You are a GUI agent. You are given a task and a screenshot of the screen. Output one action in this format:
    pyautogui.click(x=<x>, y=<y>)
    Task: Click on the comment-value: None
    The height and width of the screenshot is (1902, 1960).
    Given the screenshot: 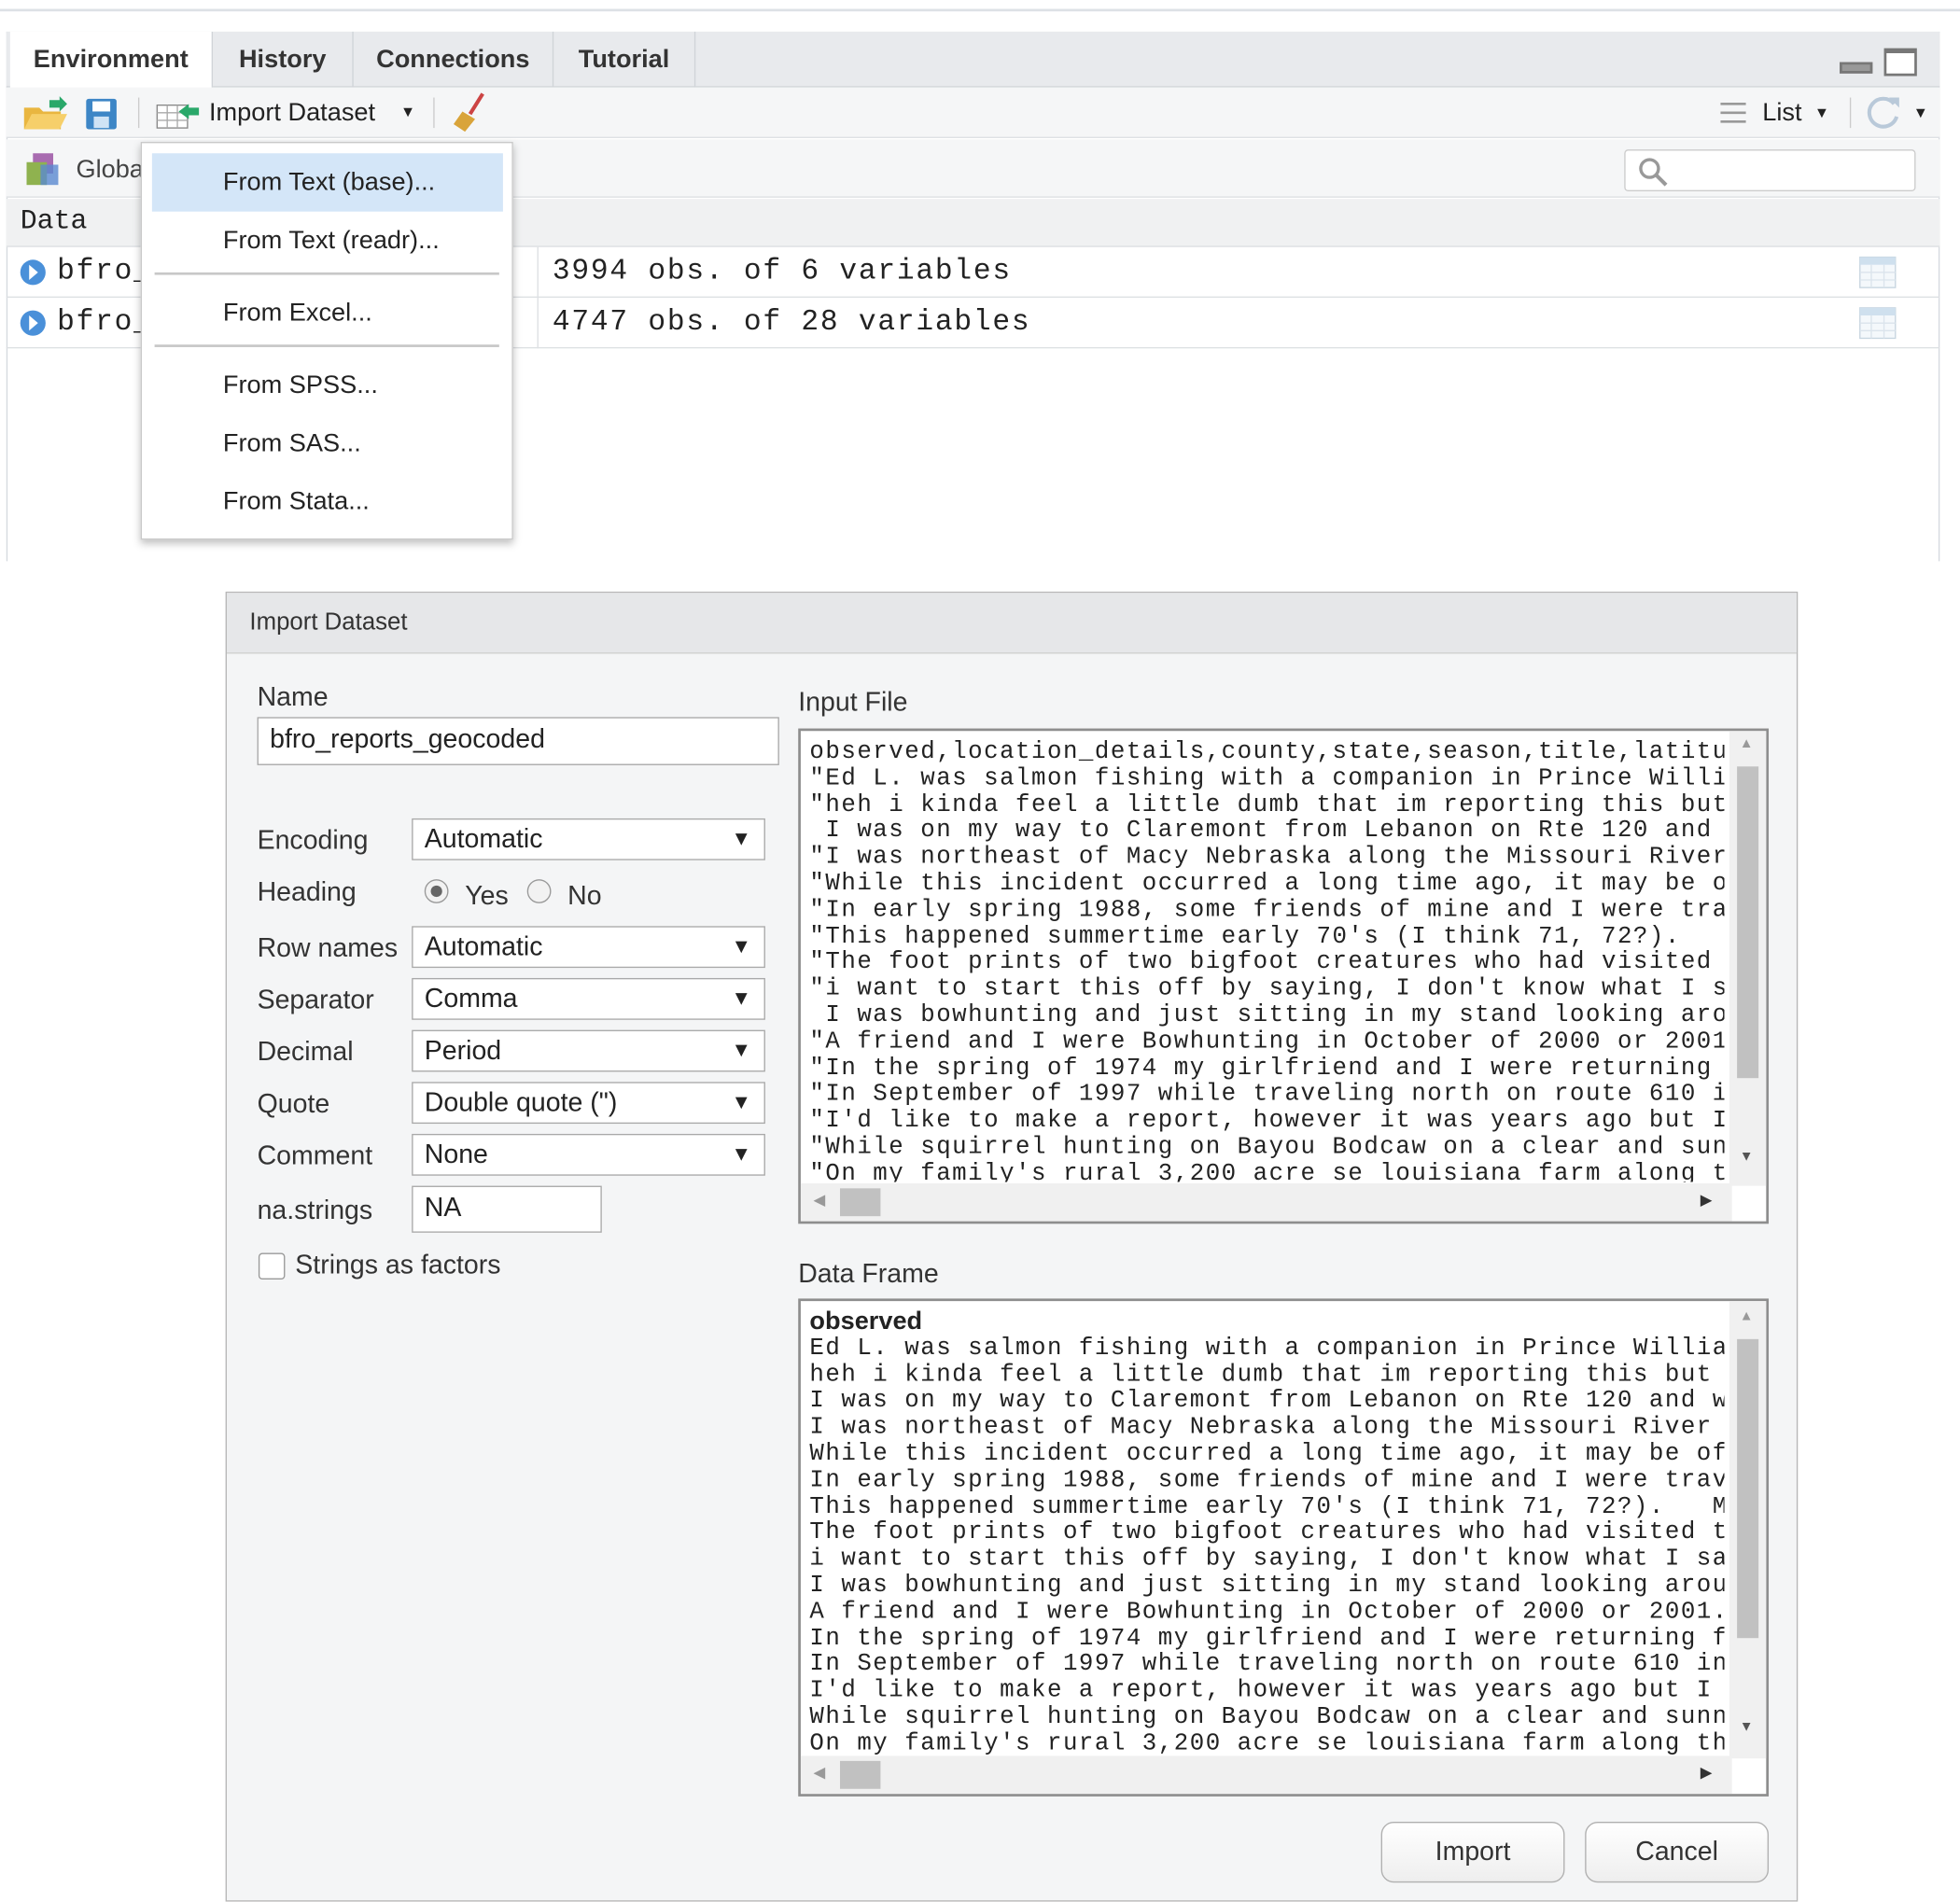 What is the action you would take?
    pyautogui.click(x=456, y=1154)
    